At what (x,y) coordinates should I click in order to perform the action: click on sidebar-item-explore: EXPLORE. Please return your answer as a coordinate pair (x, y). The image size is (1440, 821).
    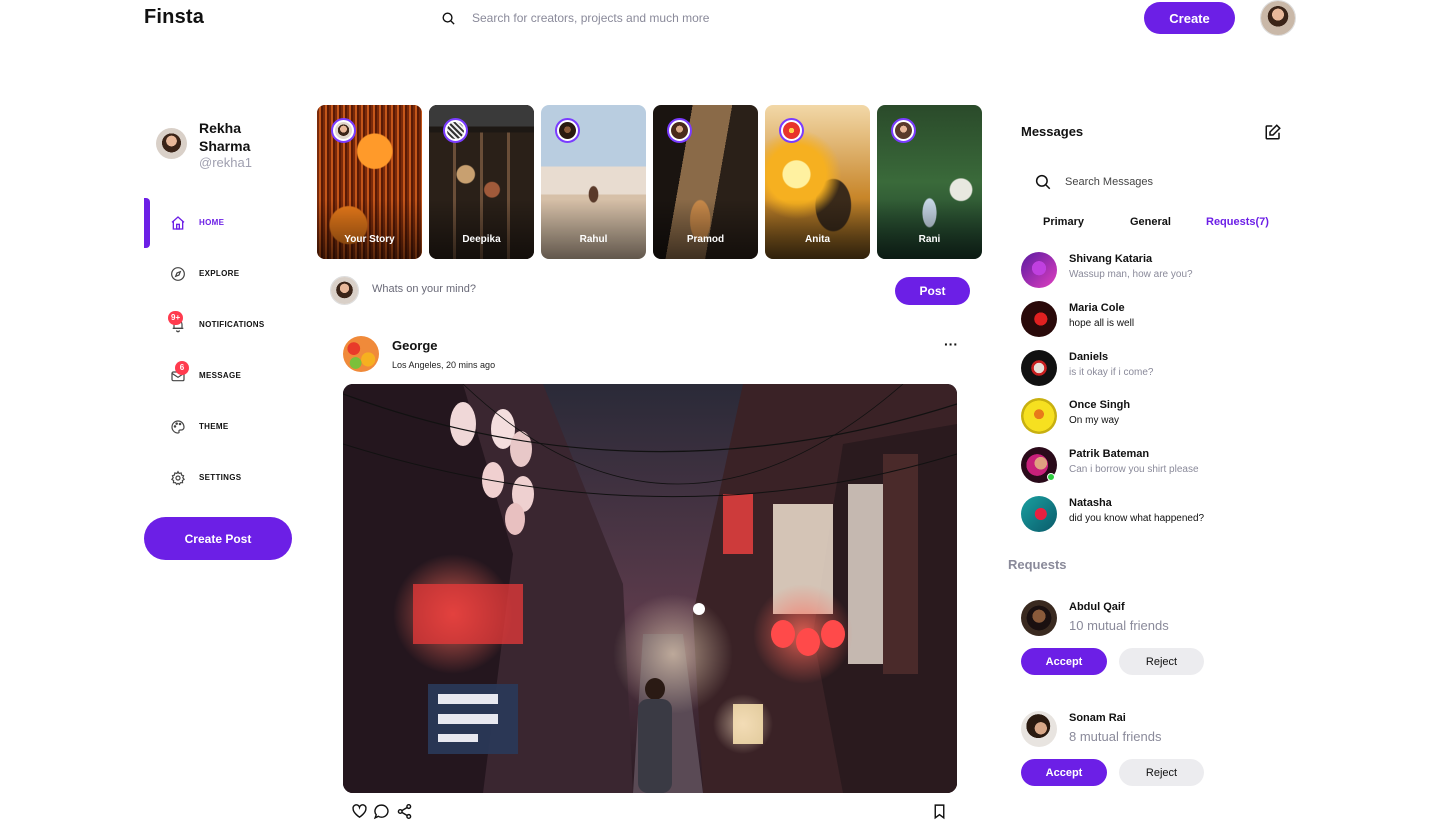
    Looking at the image, I should click on (224, 273).